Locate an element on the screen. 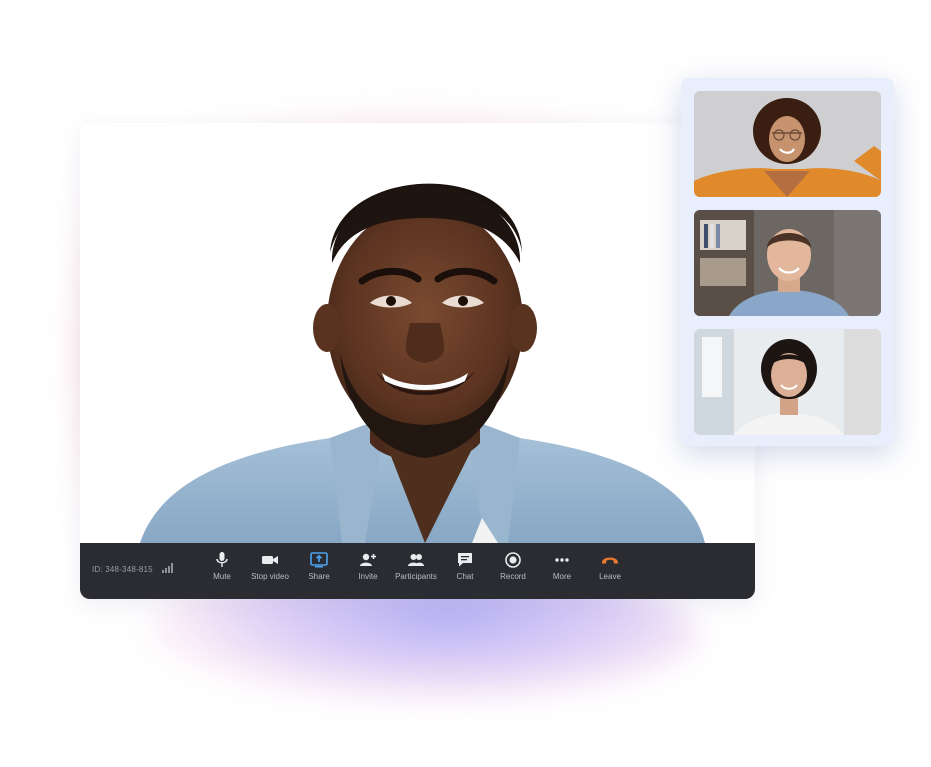 The image size is (931, 767). video-camera-icon is located at coordinates (270, 560).